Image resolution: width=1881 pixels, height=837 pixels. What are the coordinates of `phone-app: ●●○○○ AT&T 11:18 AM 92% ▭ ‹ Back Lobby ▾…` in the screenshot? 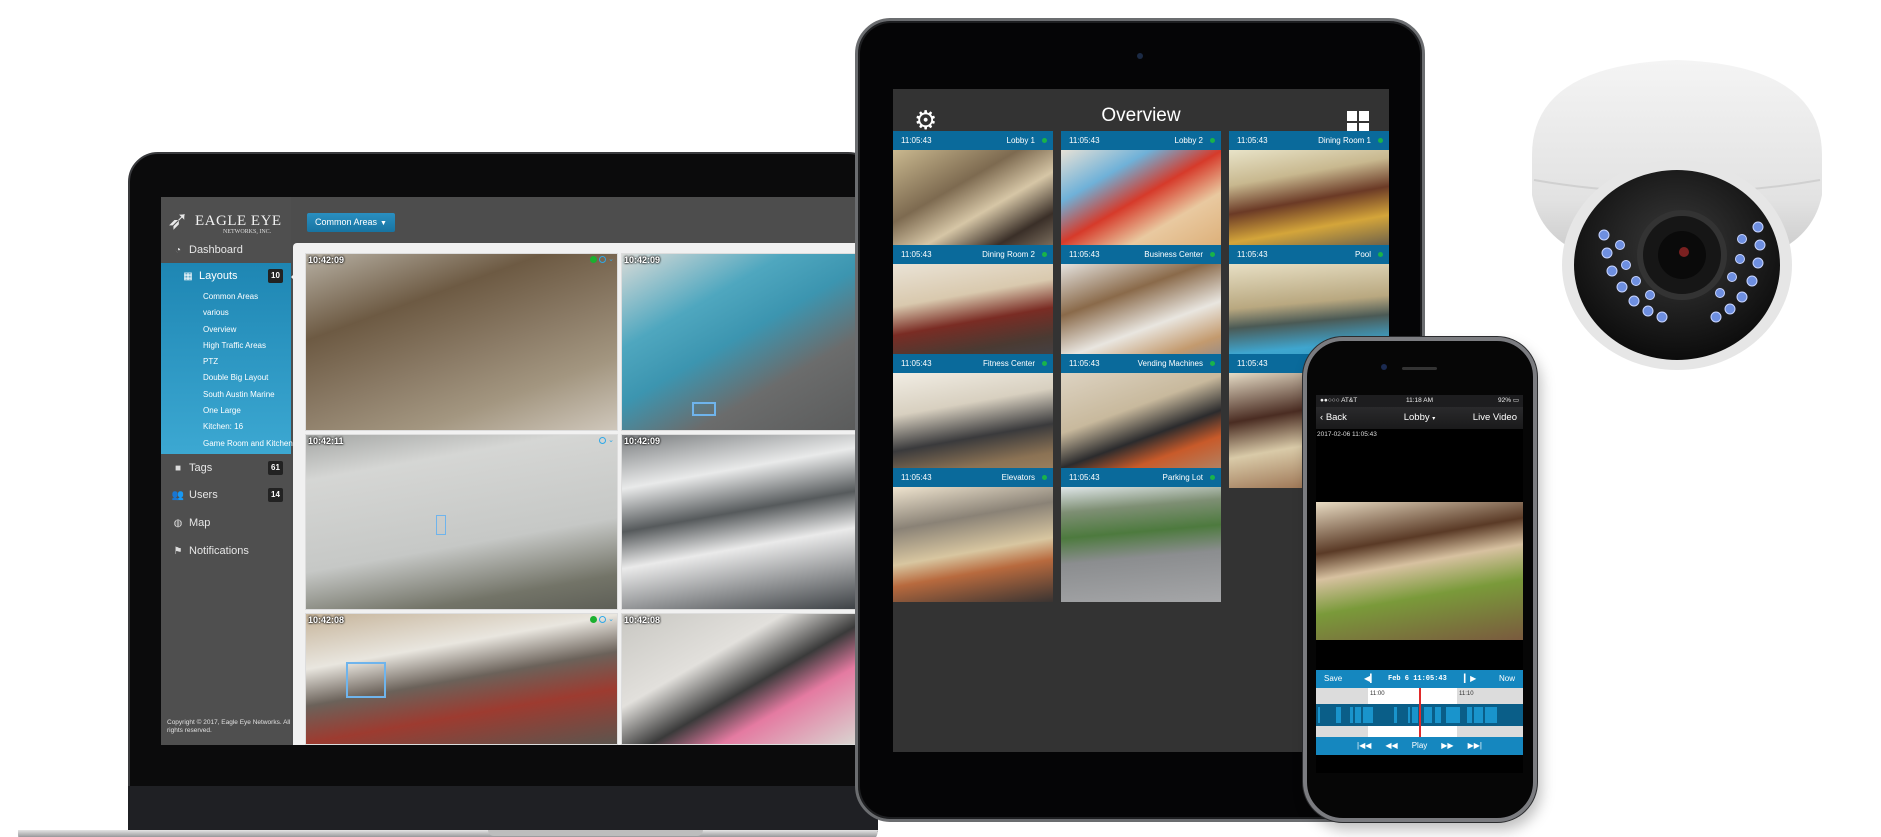 It's located at (1419, 584).